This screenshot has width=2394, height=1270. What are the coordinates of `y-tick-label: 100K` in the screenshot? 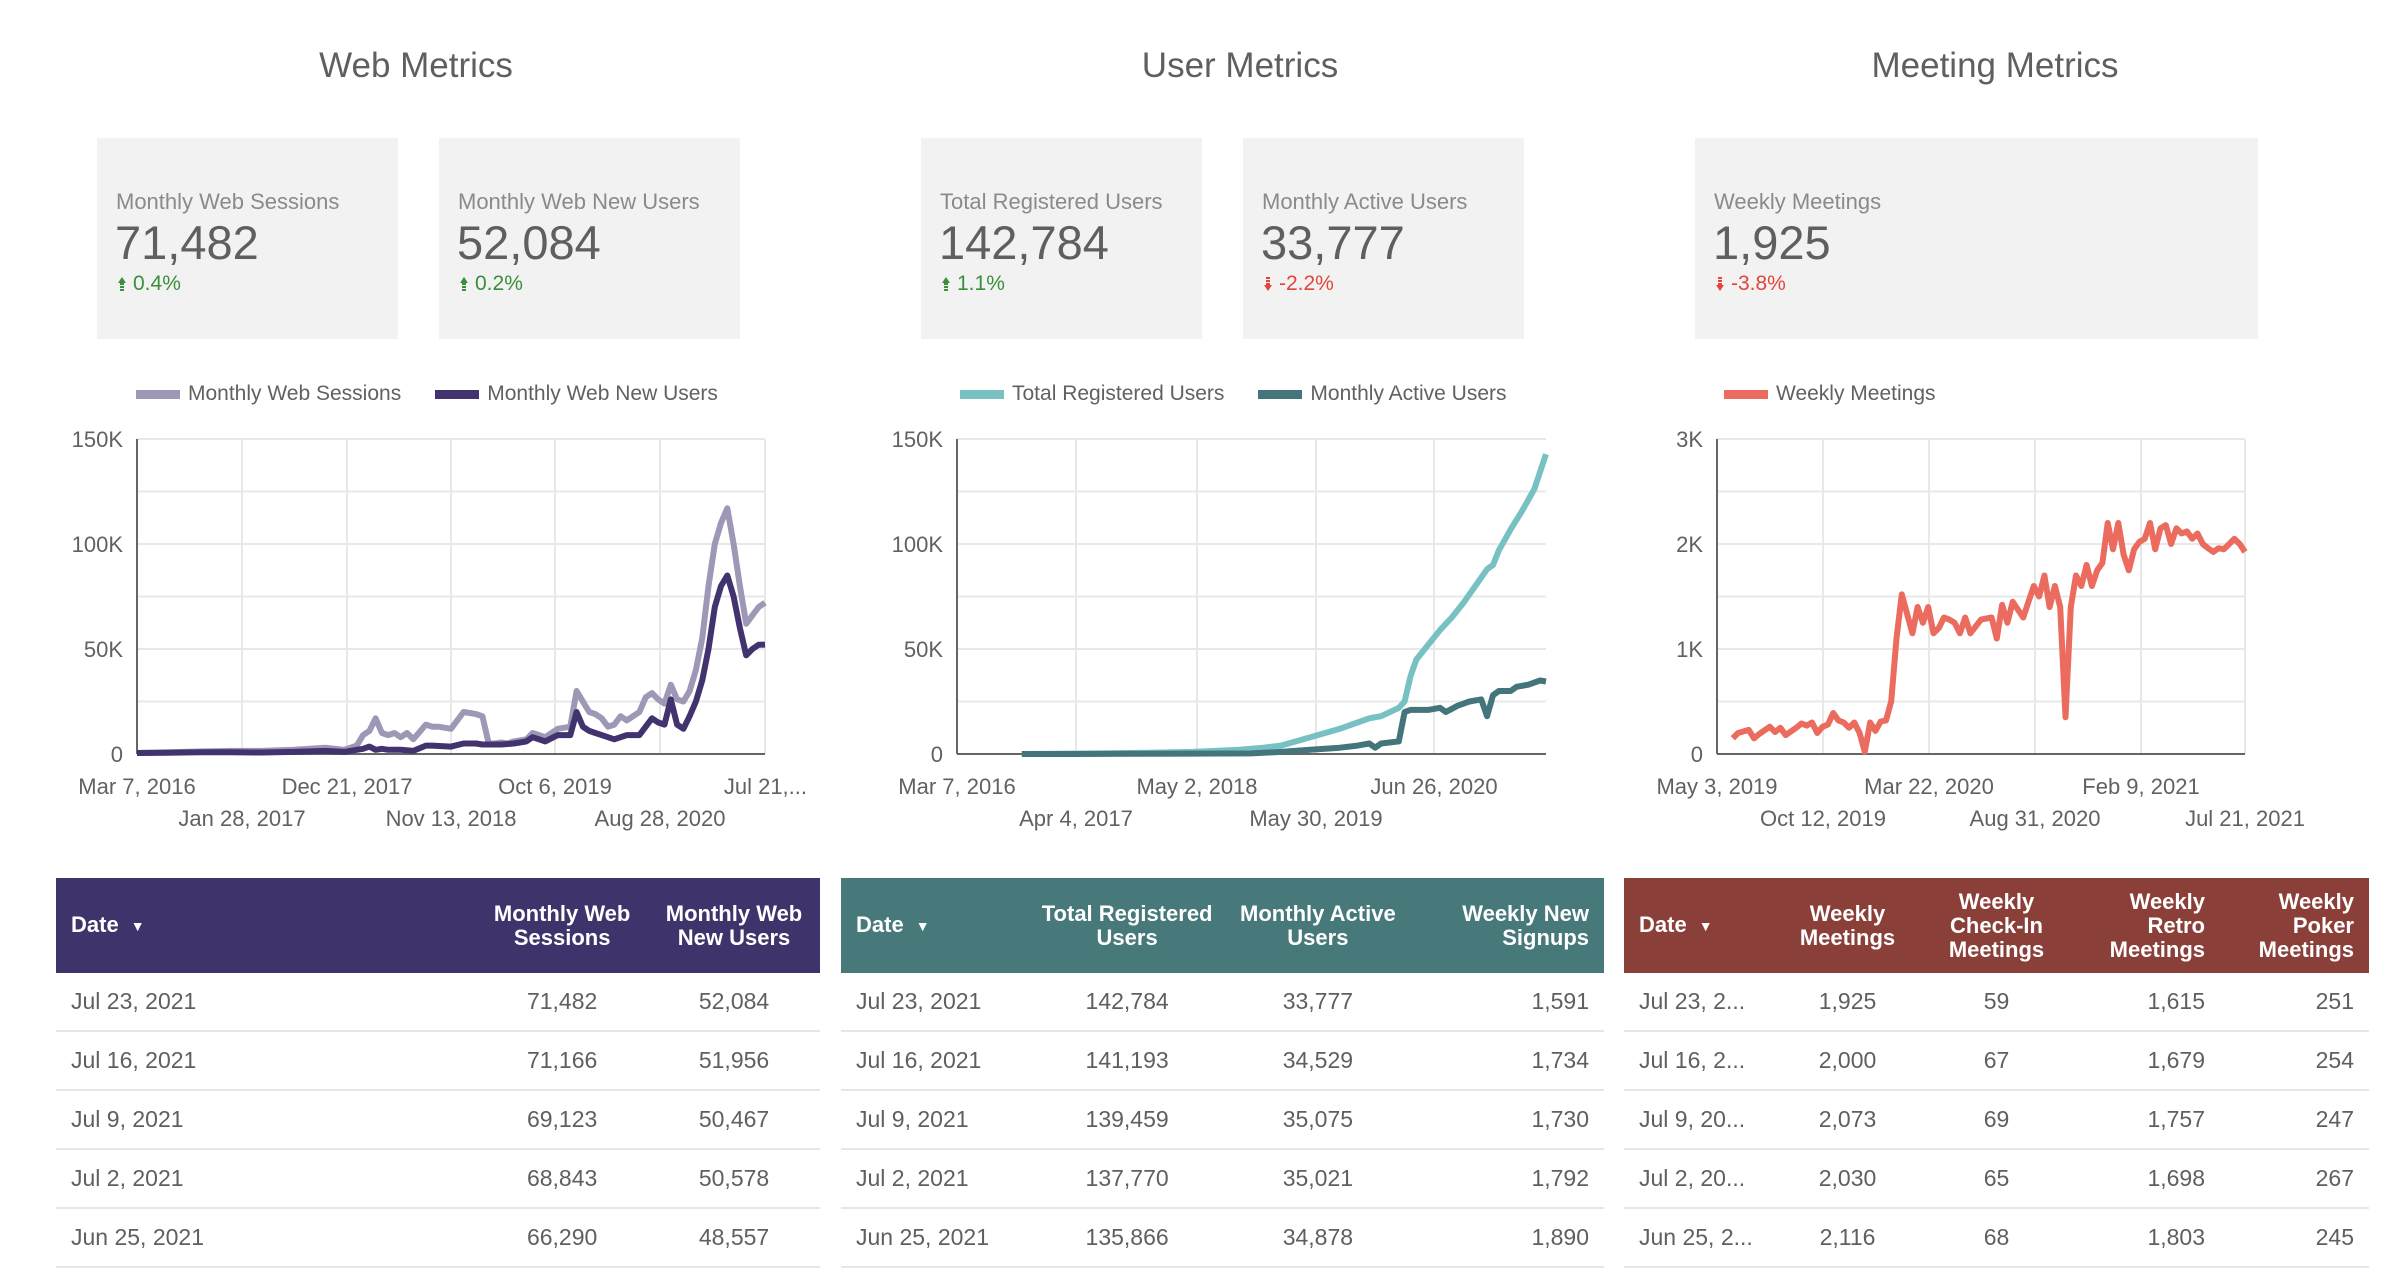 It's located at (918, 544).